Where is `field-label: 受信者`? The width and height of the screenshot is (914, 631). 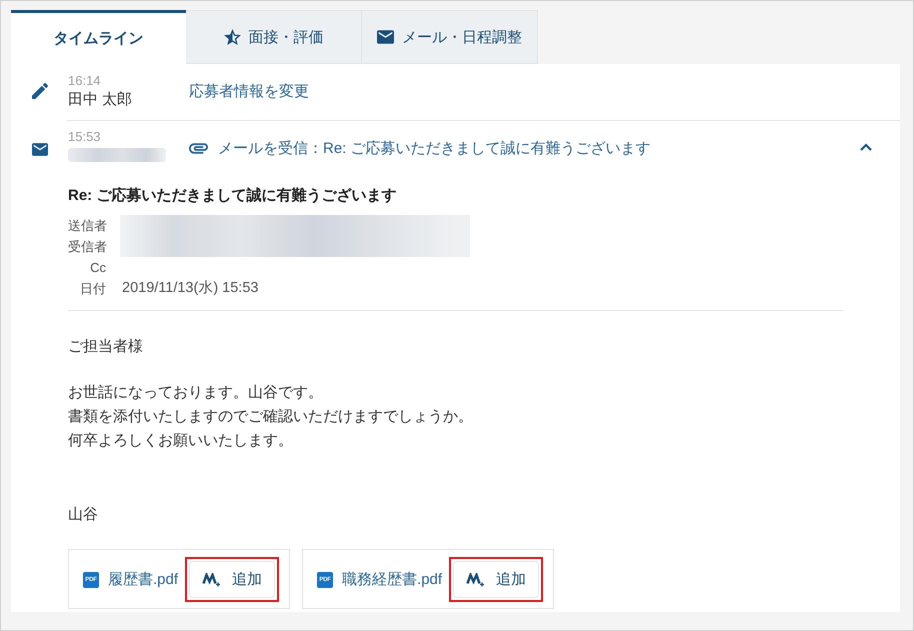
field-label: 受信者 is located at coordinates (87, 247).